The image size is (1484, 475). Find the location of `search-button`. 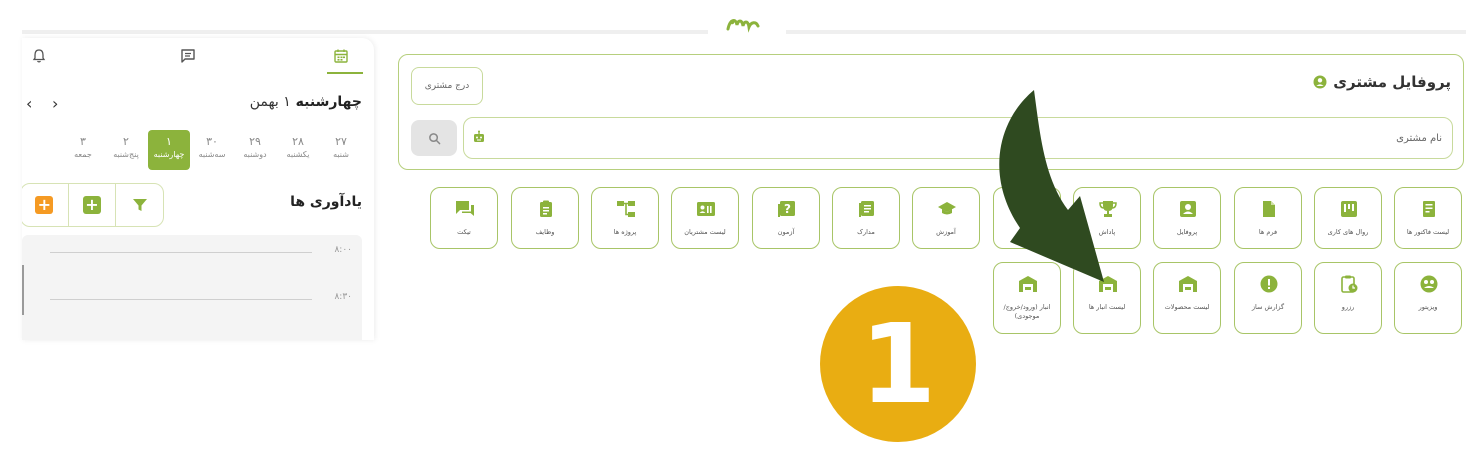

search-button is located at coordinates (434, 138).